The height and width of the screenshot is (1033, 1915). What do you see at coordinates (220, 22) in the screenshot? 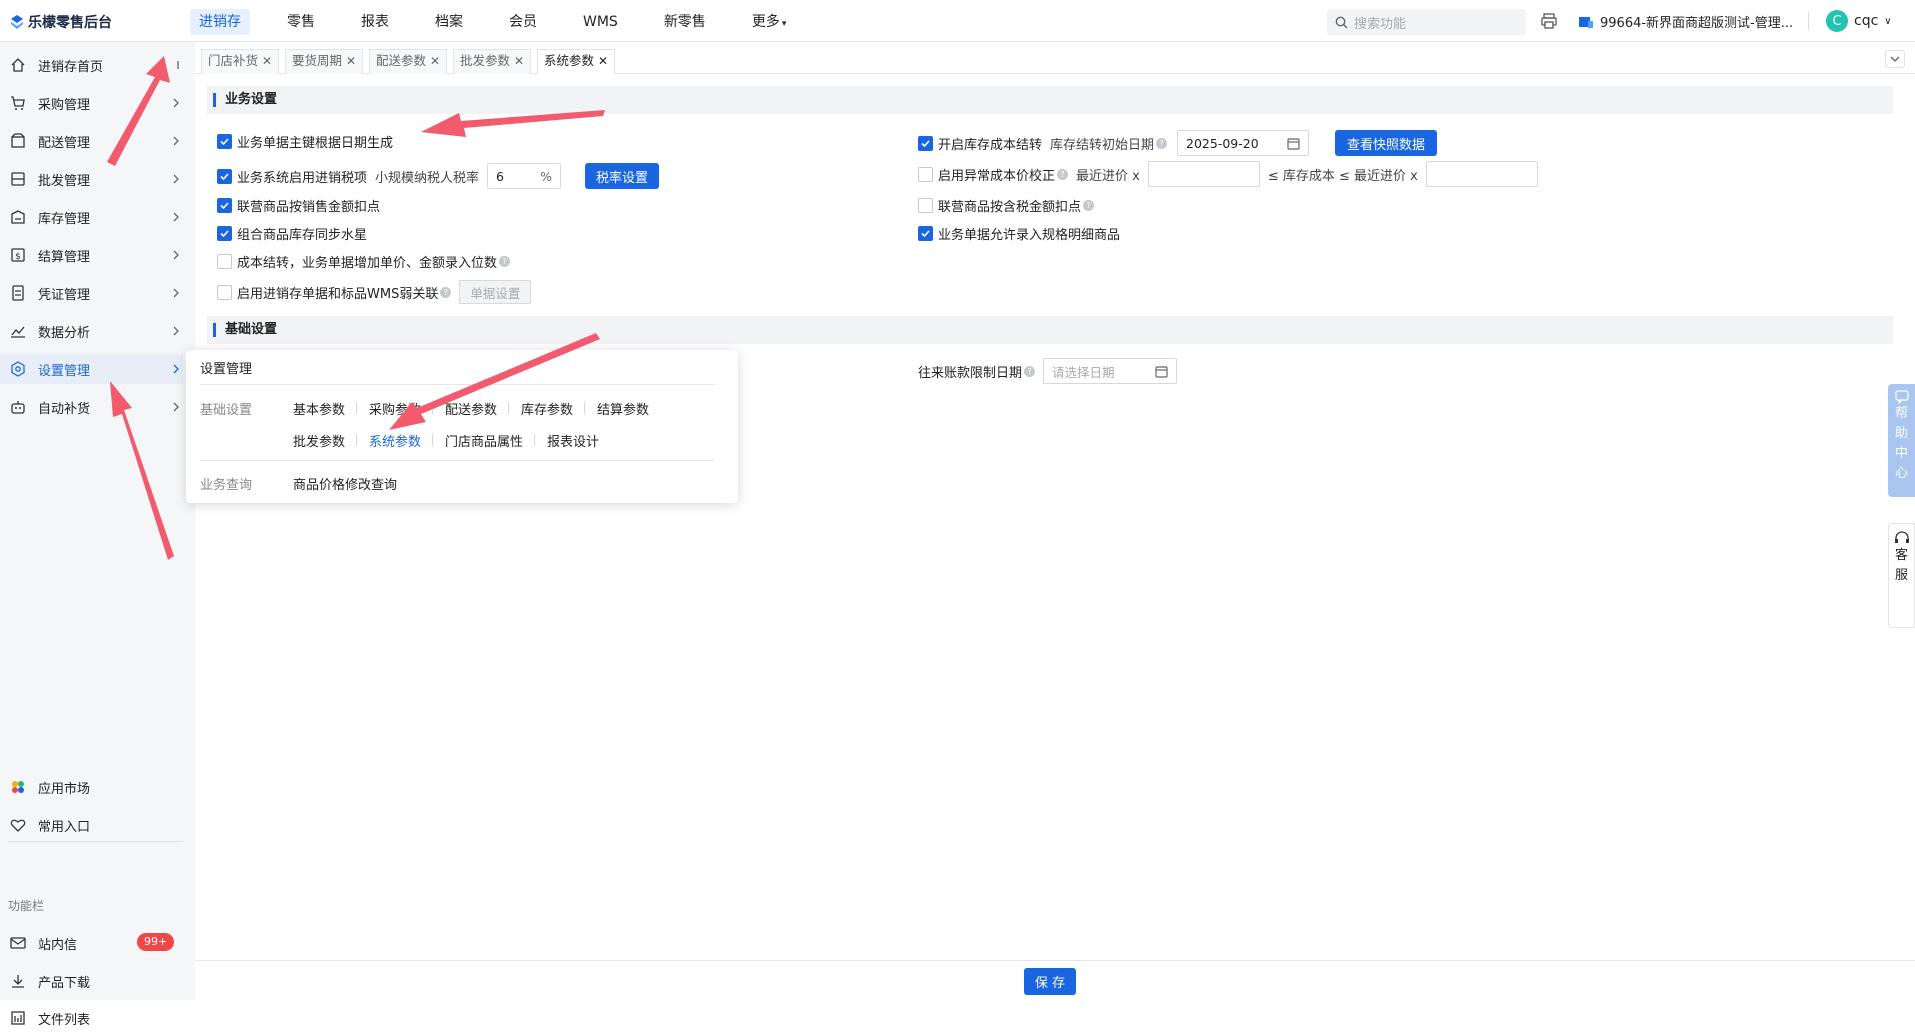
I see `nav-inventory: 进销存` at bounding box center [220, 22].